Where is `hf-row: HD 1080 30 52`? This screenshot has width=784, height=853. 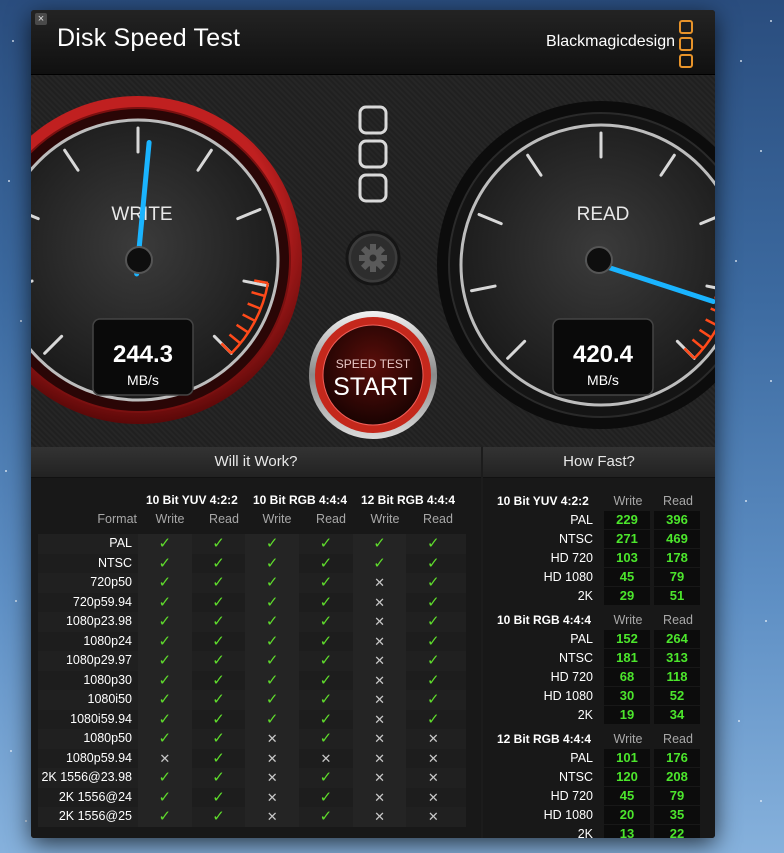 hf-row: HD 1080 30 52 is located at coordinates (599, 696).